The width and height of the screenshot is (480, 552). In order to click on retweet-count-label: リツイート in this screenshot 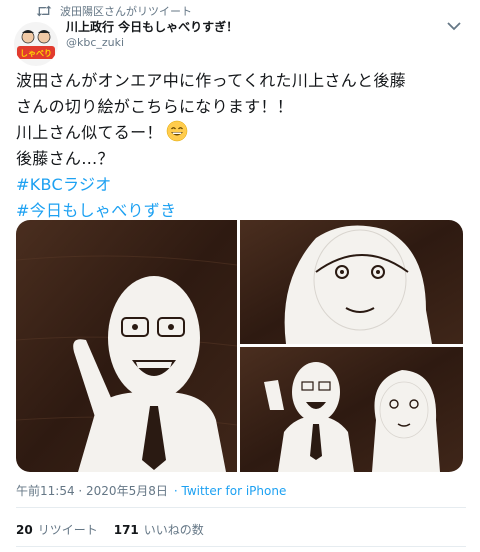, I will do `click(68, 529)`.